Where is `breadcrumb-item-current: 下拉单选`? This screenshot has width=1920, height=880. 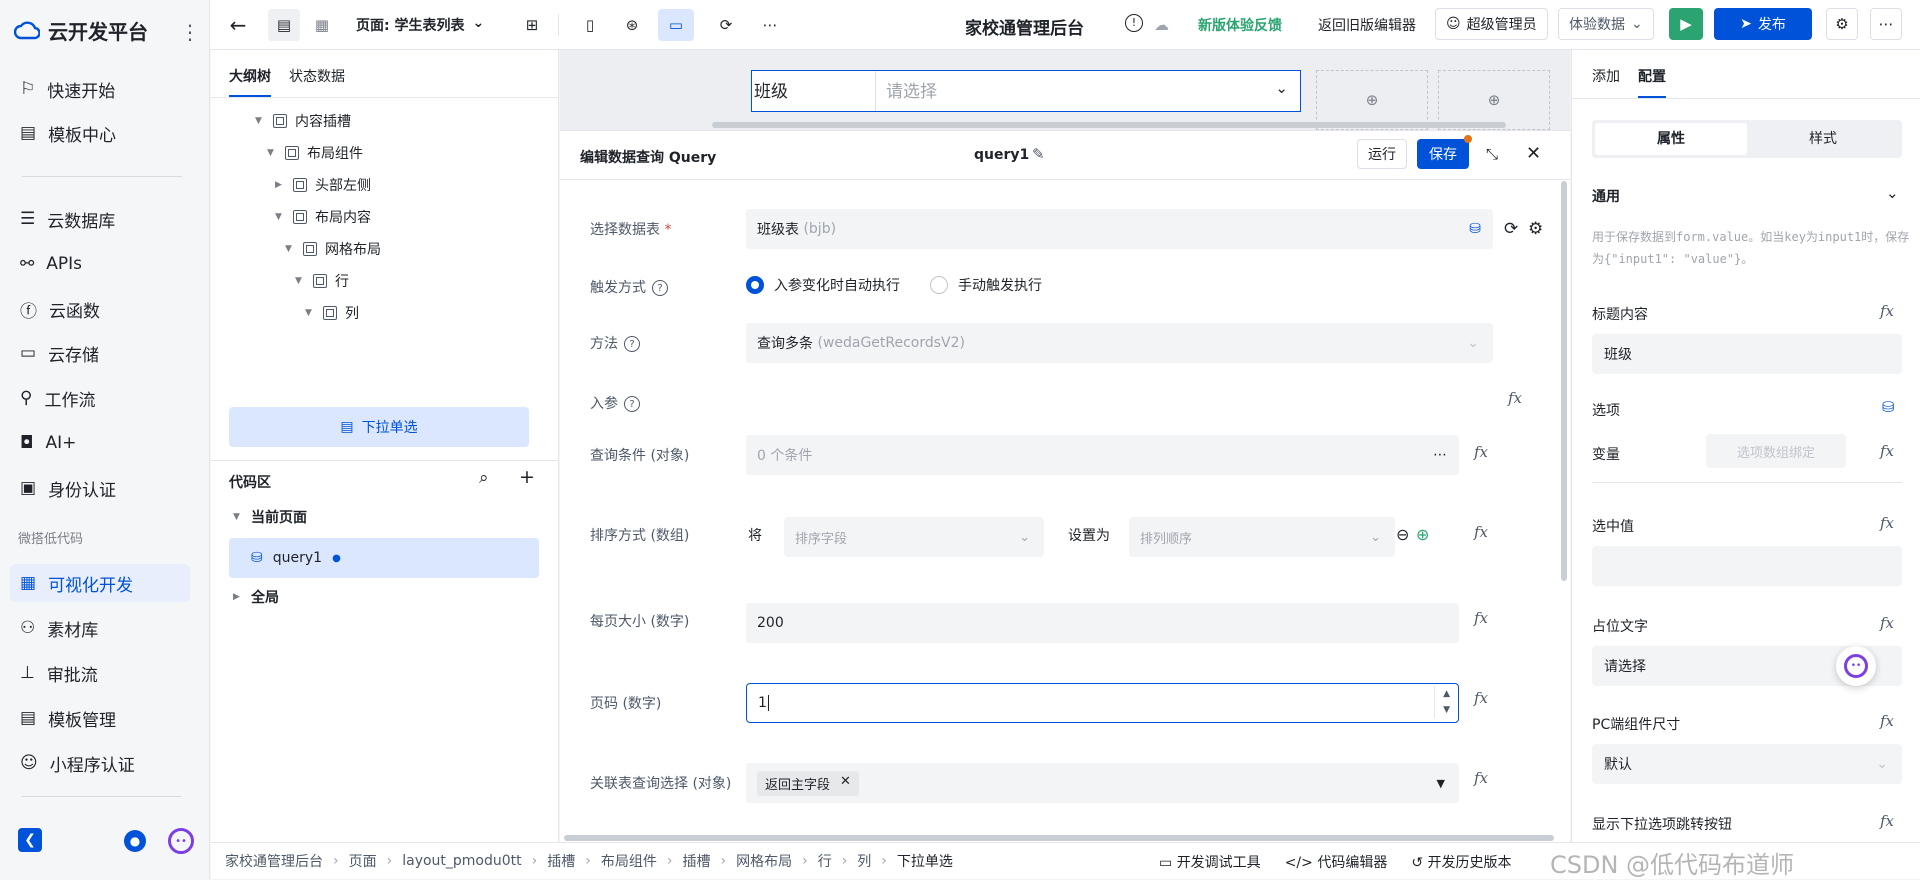
breadcrumb-item-current: 下拉单选 is located at coordinates (925, 861).